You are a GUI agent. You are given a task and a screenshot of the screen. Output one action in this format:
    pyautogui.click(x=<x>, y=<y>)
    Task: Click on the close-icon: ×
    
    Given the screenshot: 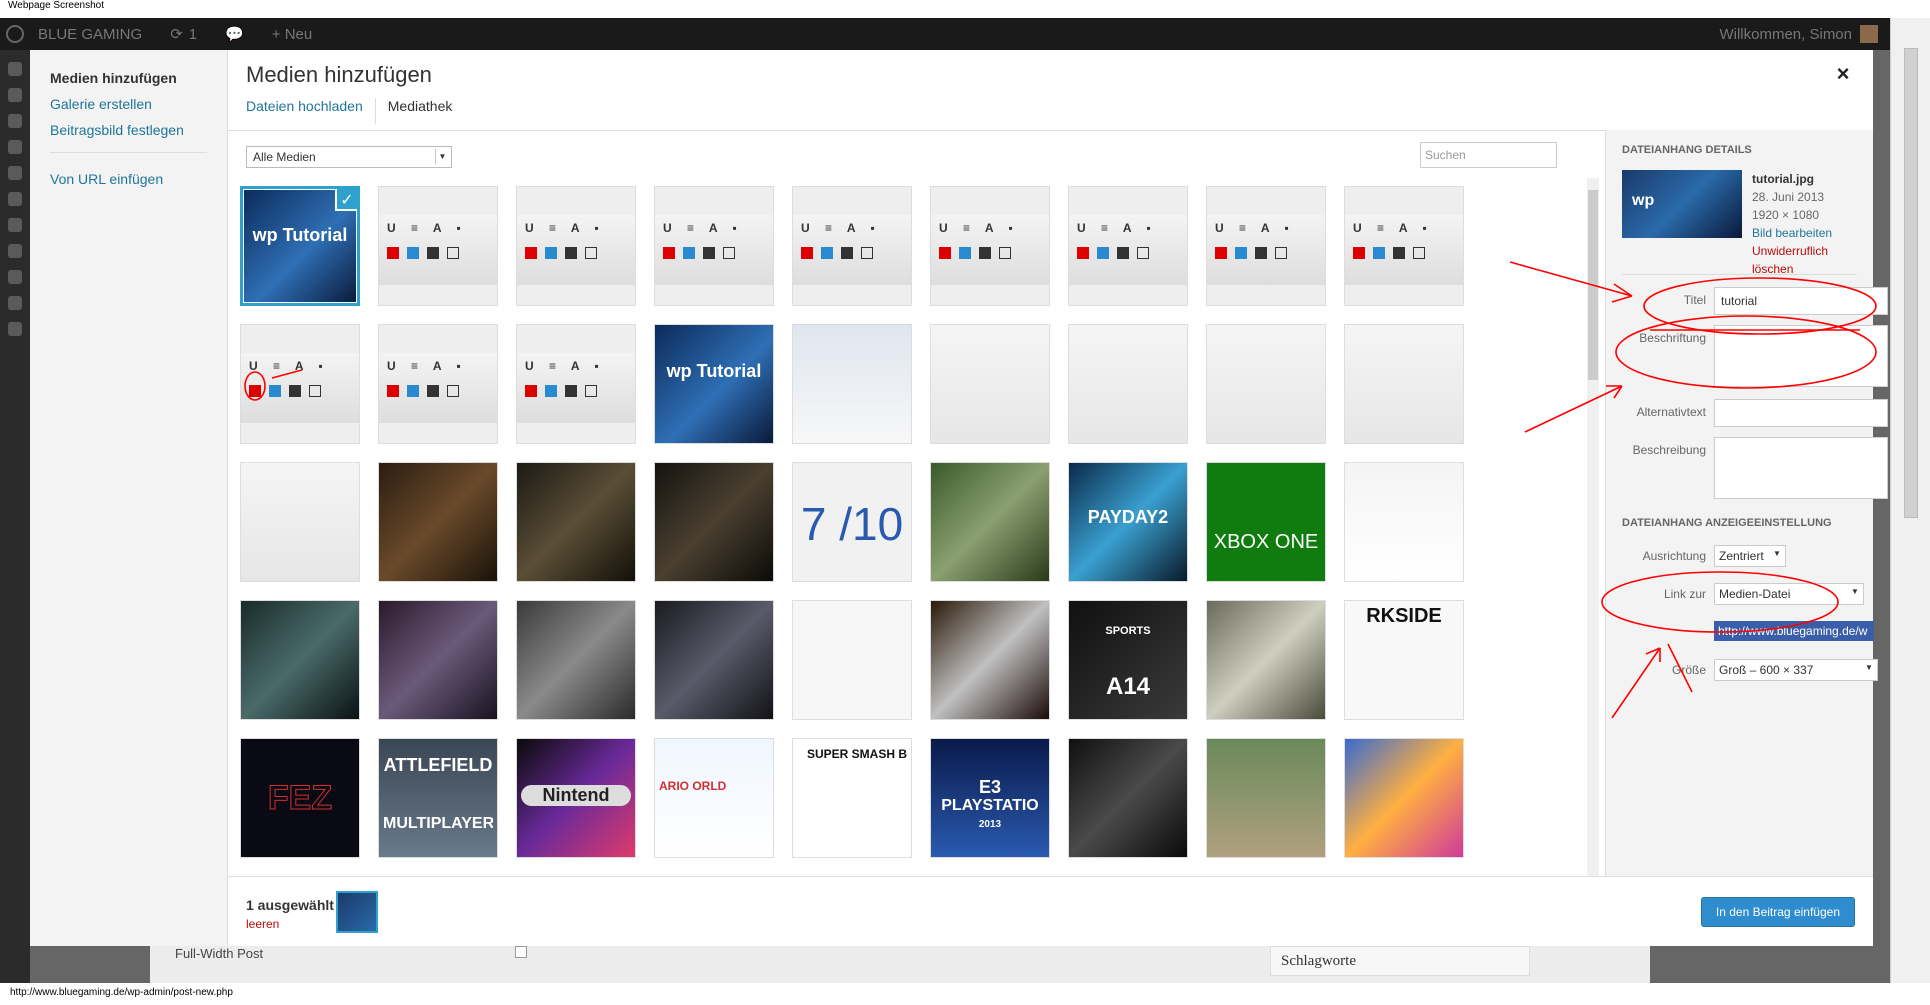 What is the action you would take?
    pyautogui.click(x=1843, y=74)
    